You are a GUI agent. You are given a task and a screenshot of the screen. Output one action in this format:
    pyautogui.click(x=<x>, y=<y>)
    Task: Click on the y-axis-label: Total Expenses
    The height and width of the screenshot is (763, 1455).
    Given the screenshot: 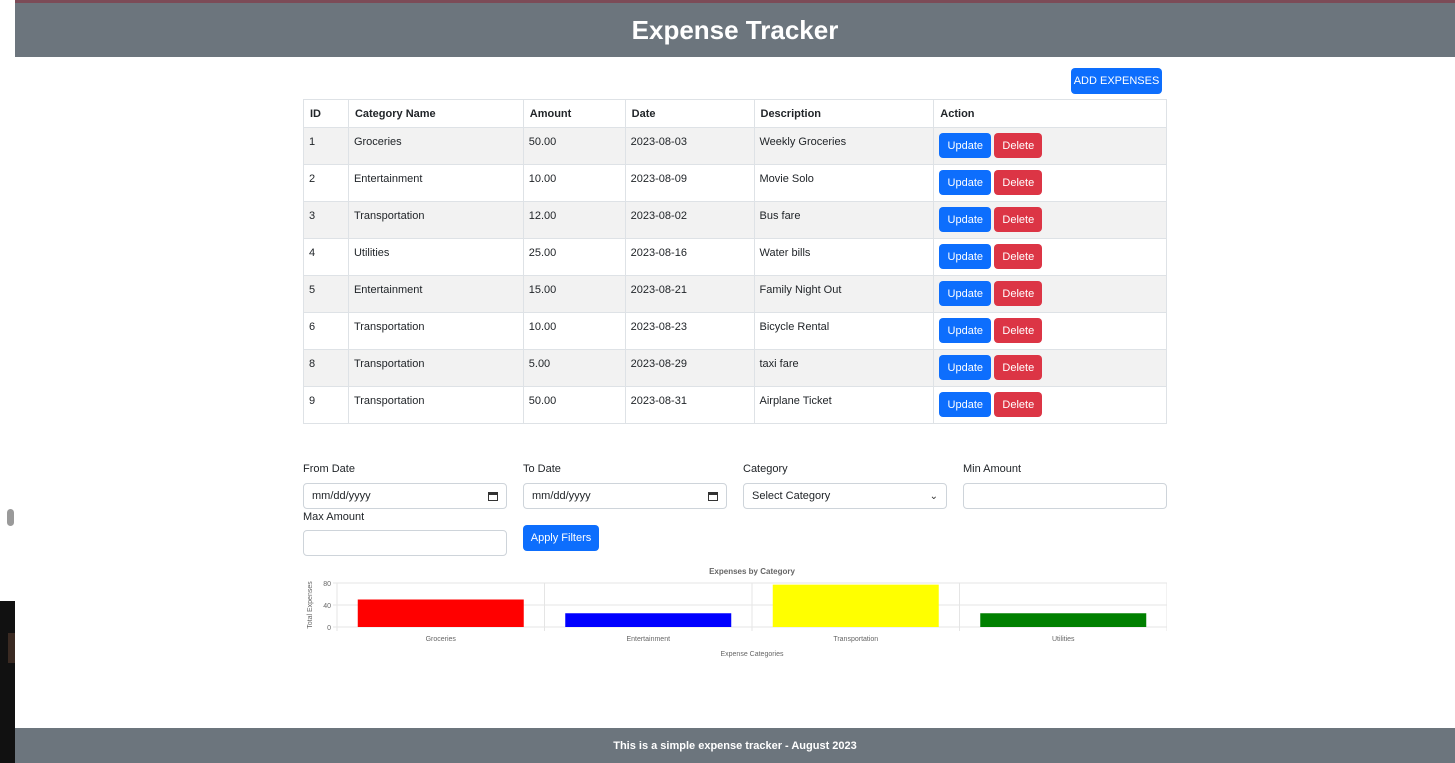 What is the action you would take?
    pyautogui.click(x=310, y=605)
    